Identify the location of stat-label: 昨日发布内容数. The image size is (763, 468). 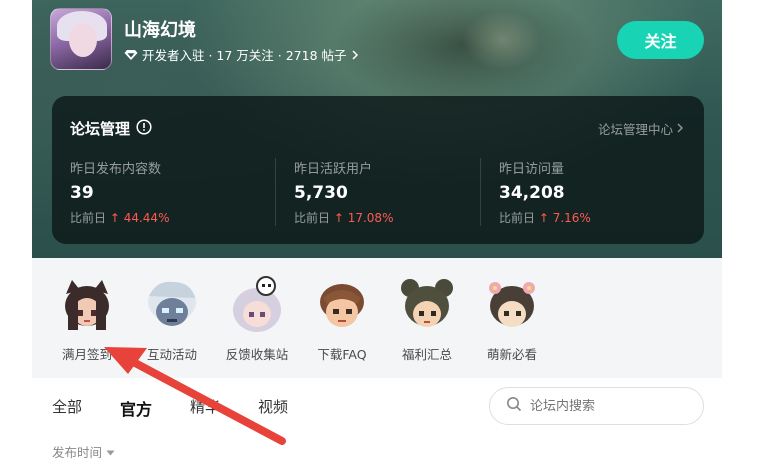
(116, 169).